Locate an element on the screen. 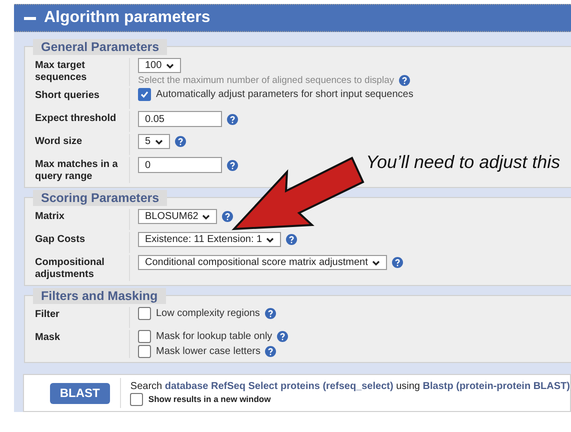 The height and width of the screenshot is (432, 571). dropdown: Existence: 11 Extension: 1 is located at coordinates (210, 239).